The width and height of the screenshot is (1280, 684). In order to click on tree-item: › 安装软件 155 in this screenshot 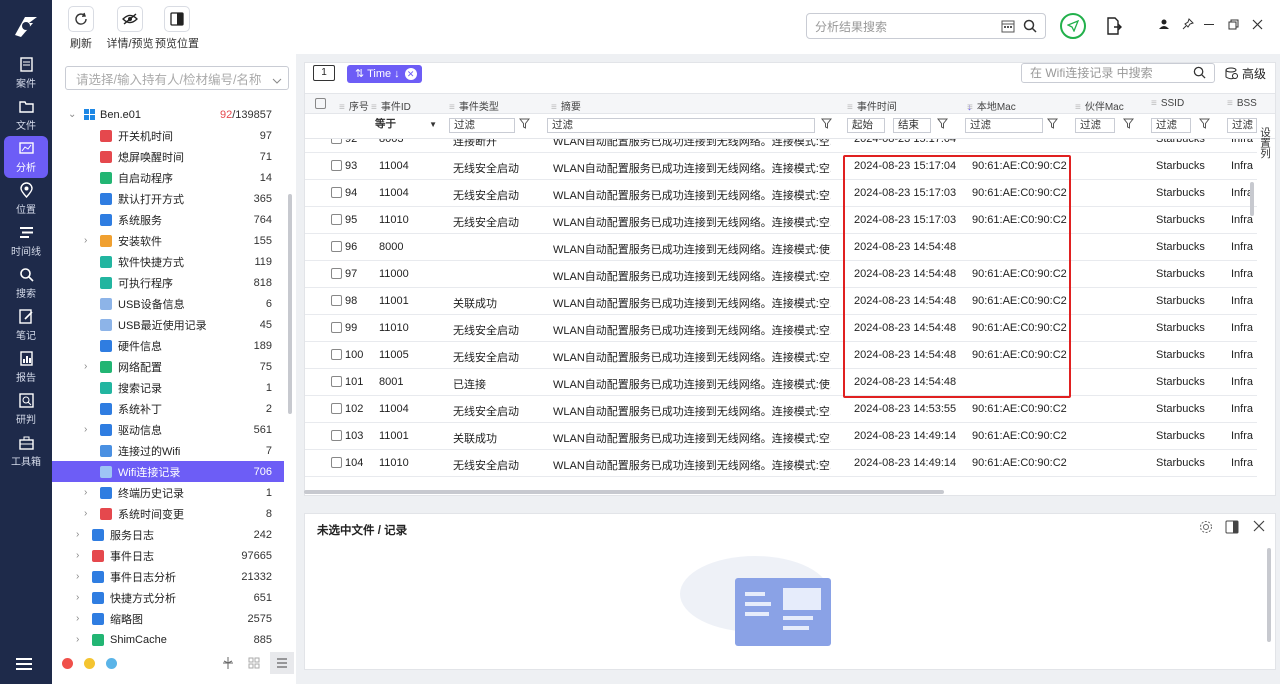, I will do `click(168, 240)`.